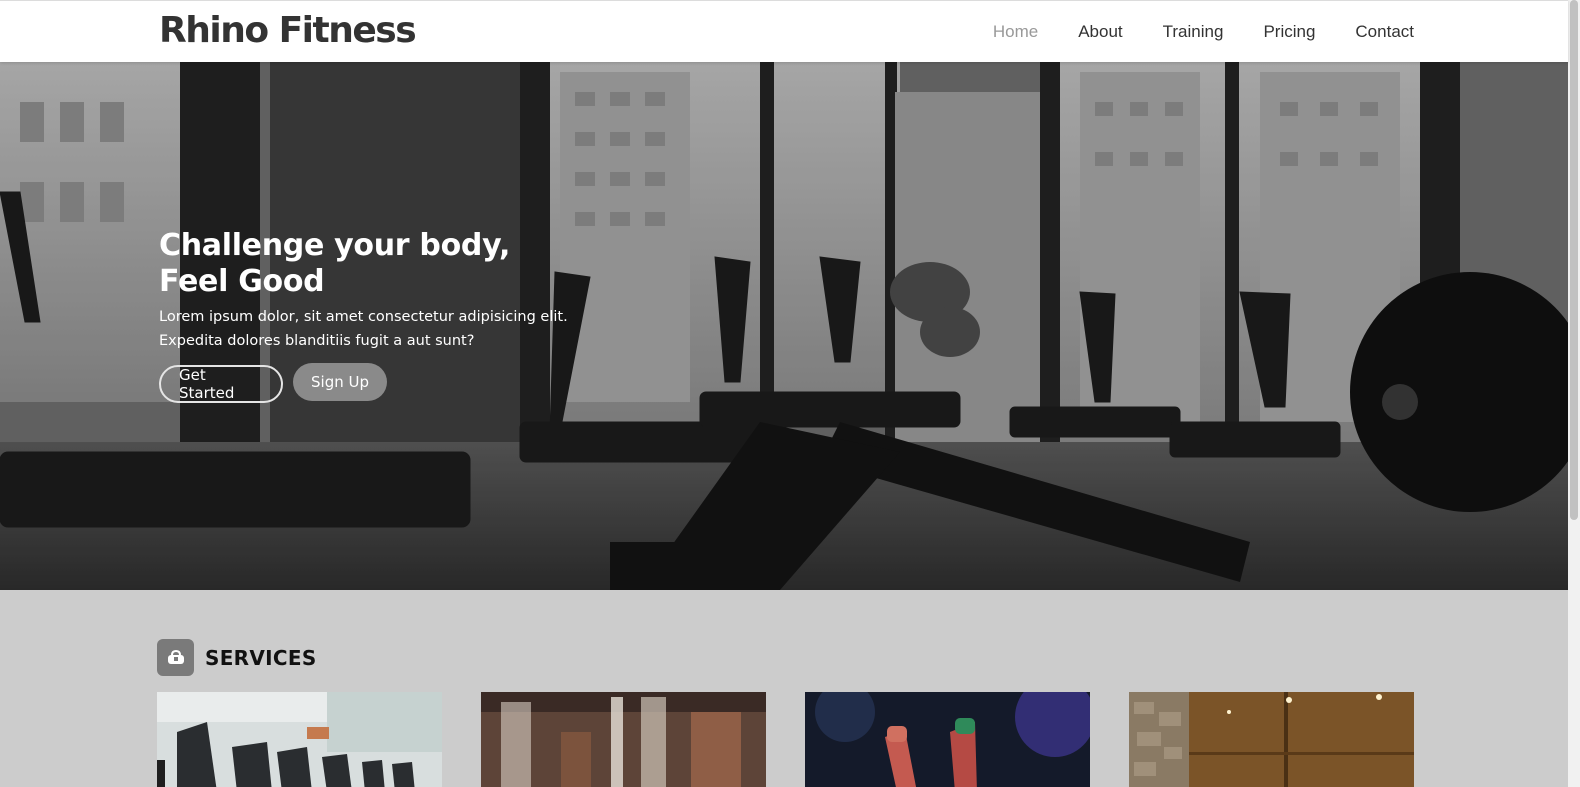 This screenshot has height=787, width=1580. I want to click on services-title: SERVICES, so click(261, 657).